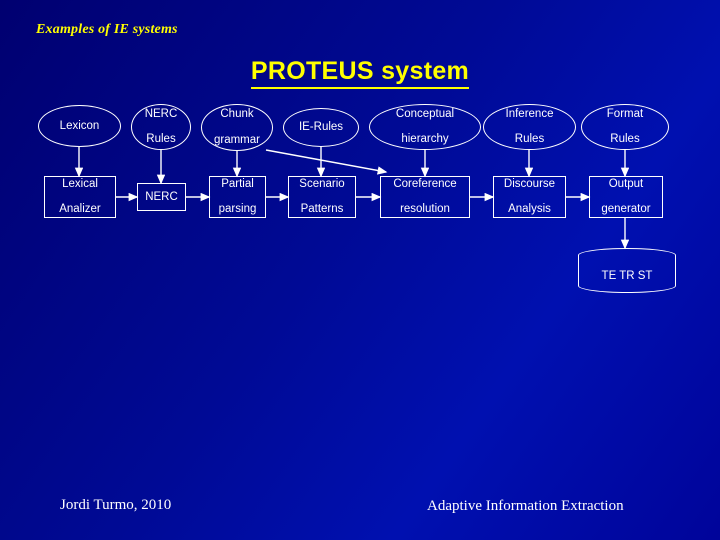 The image size is (720, 540). I want to click on diagram-node-discourse-analysis: Discourse Analysis, so click(529, 197).